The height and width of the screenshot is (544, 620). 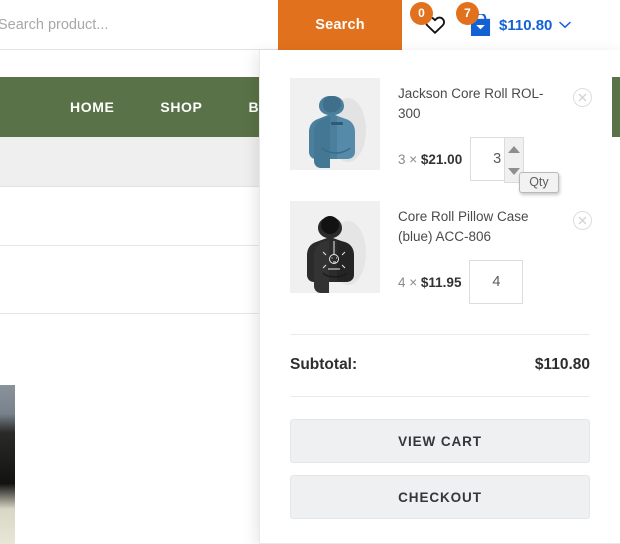 What do you see at coordinates (335, 124) in the screenshot?
I see `product-thumbnail-blue-hoodie` at bounding box center [335, 124].